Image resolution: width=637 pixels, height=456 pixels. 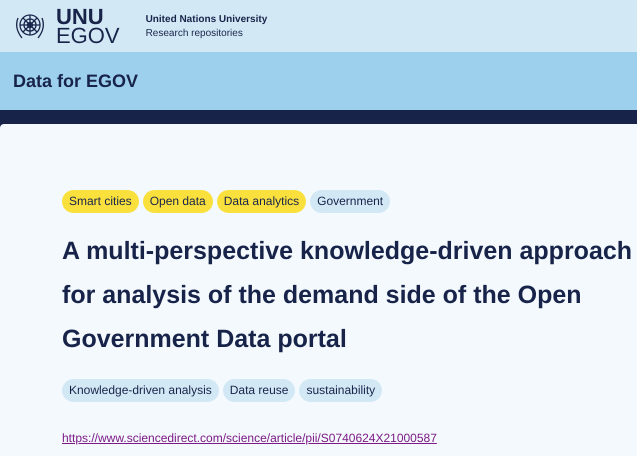 I want to click on article-link: https://www.sciencedirect.com/science/article/pii/S0740624X21000587, so click(x=249, y=438).